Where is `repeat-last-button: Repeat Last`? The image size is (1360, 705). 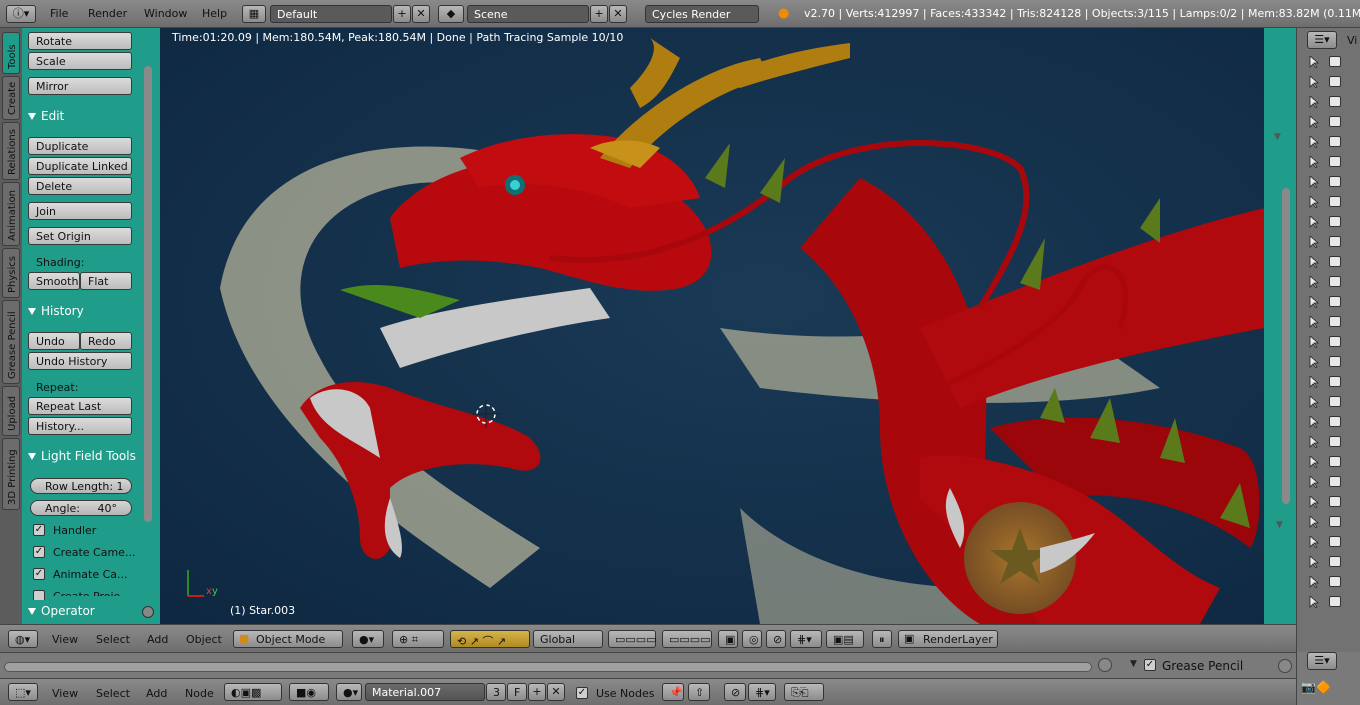
repeat-last-button: Repeat Last is located at coordinates (80, 406).